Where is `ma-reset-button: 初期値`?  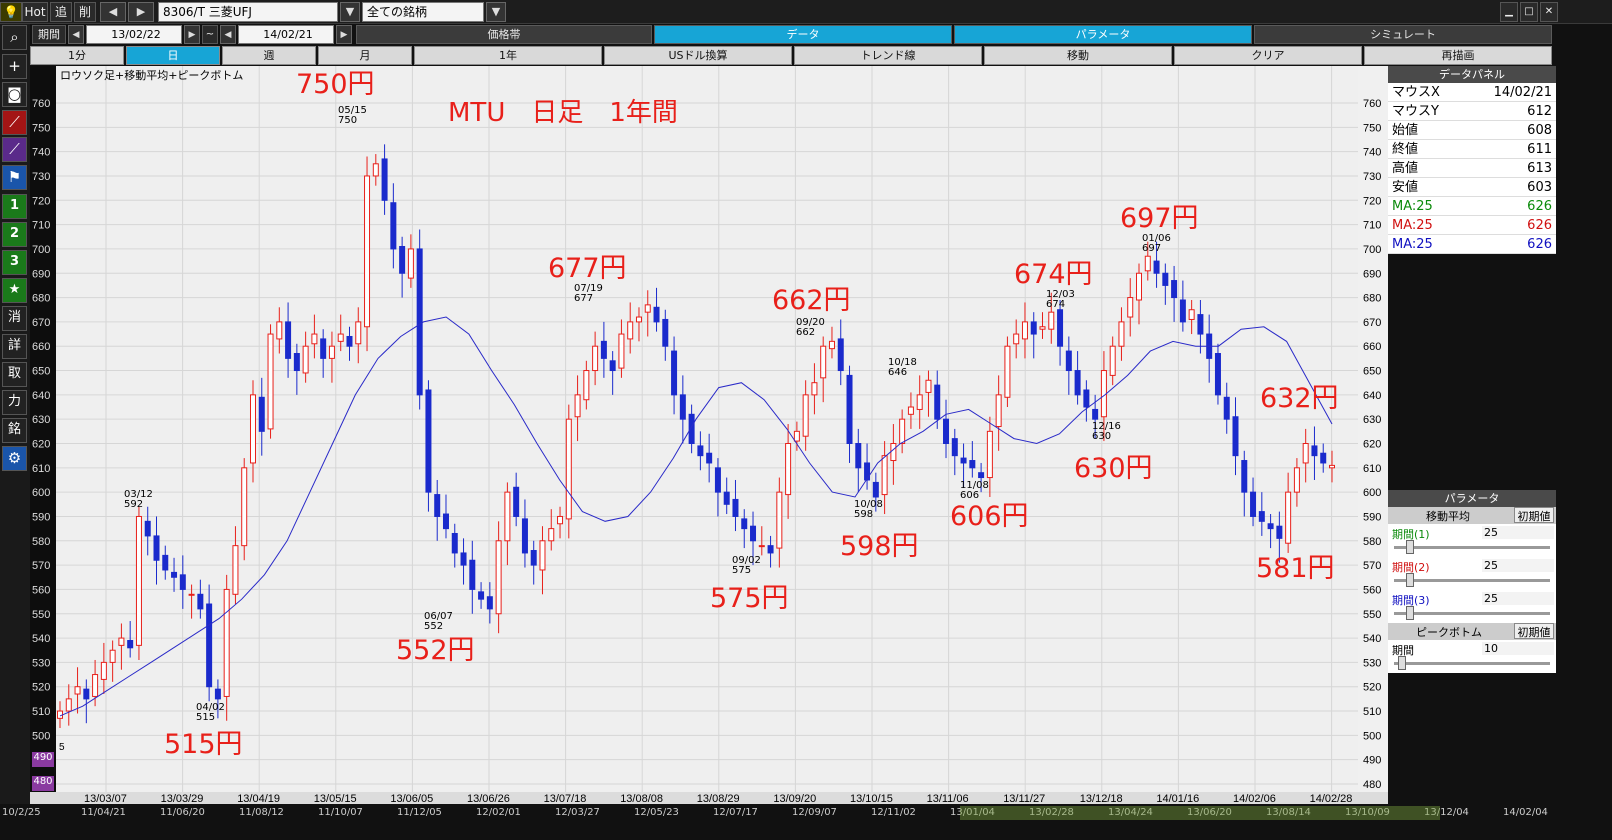
ma-reset-button: 初期値 is located at coordinates (1534, 515).